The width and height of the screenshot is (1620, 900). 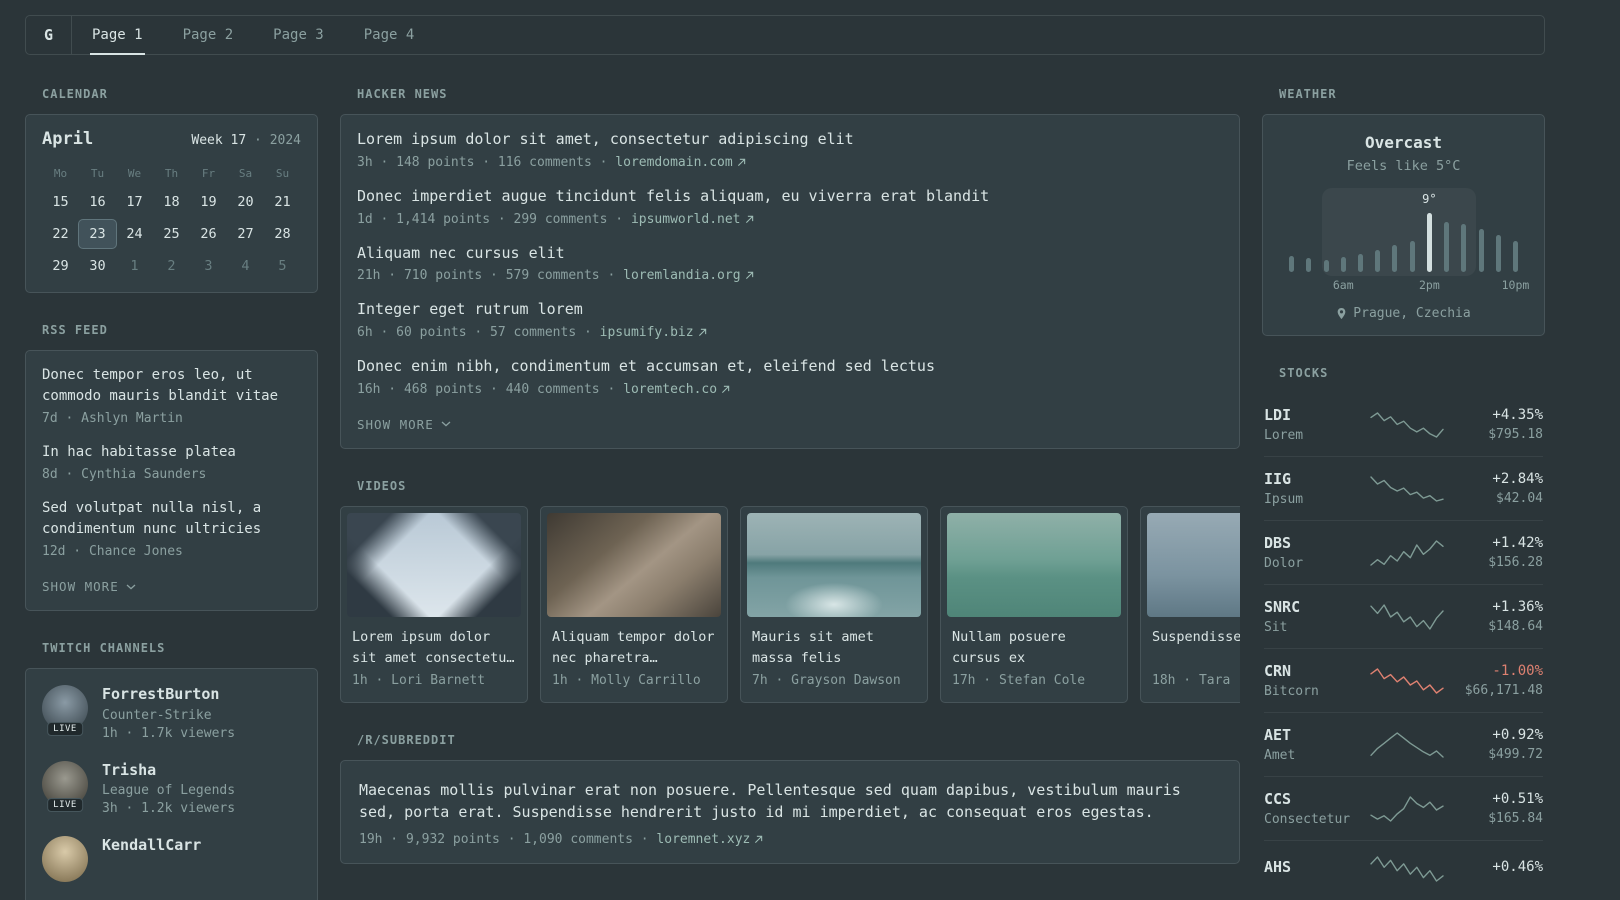 What do you see at coordinates (1499, 488) in the screenshot?
I see `stock-values: +2.84% $42.04` at bounding box center [1499, 488].